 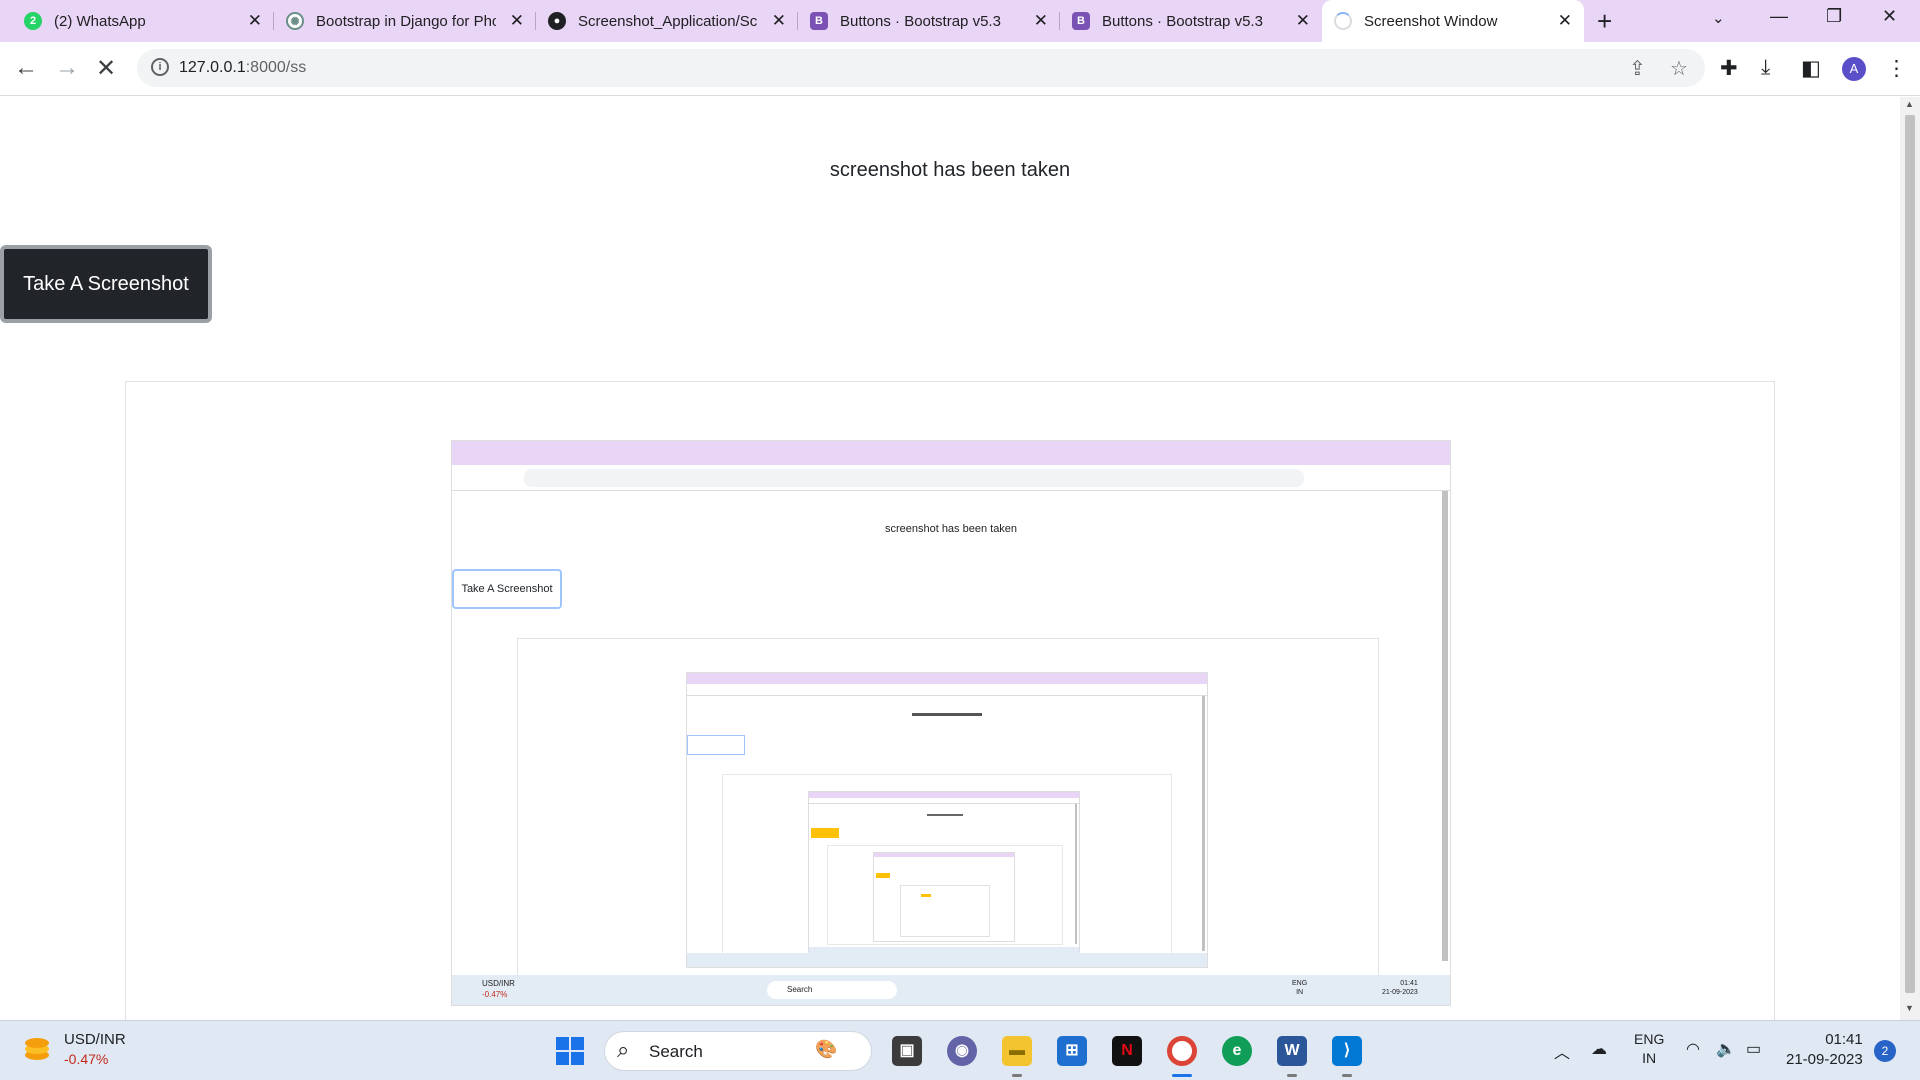 What do you see at coordinates (1693, 1049) in the screenshot?
I see `wifi-icon: ◠` at bounding box center [1693, 1049].